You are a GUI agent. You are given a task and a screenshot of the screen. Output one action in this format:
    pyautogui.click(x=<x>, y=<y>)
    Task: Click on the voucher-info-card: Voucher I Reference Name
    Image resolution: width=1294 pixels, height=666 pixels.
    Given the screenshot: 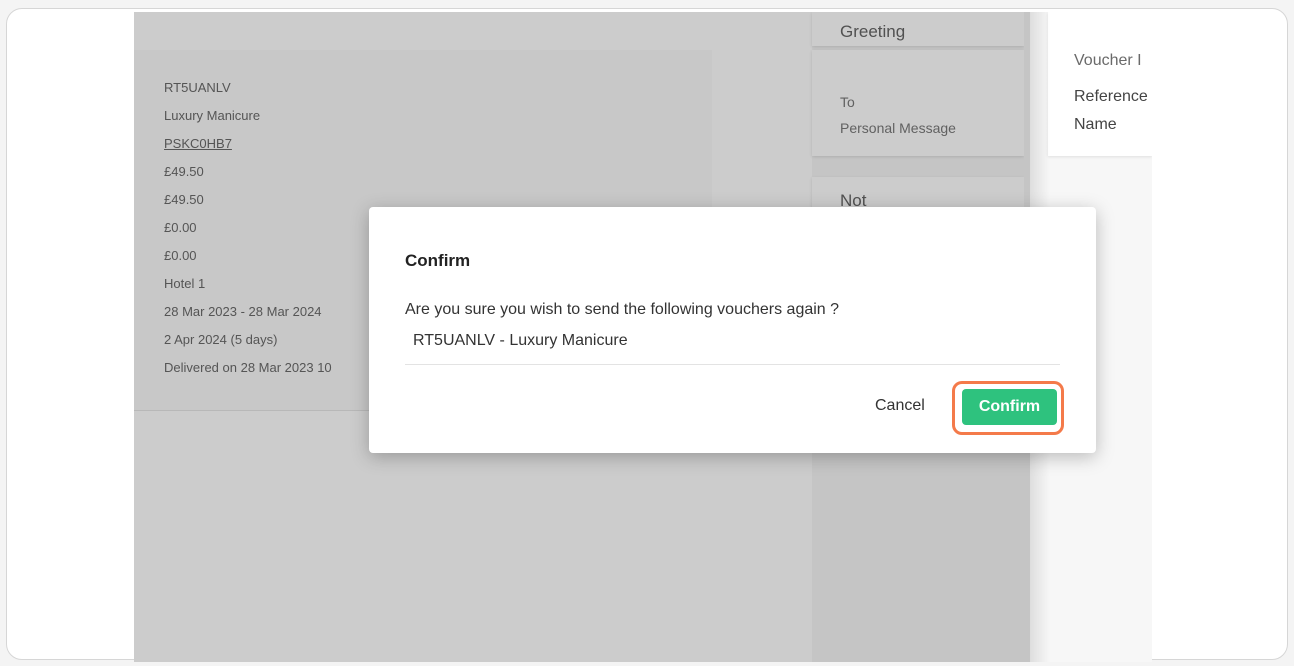 What is the action you would take?
    pyautogui.click(x=1100, y=84)
    